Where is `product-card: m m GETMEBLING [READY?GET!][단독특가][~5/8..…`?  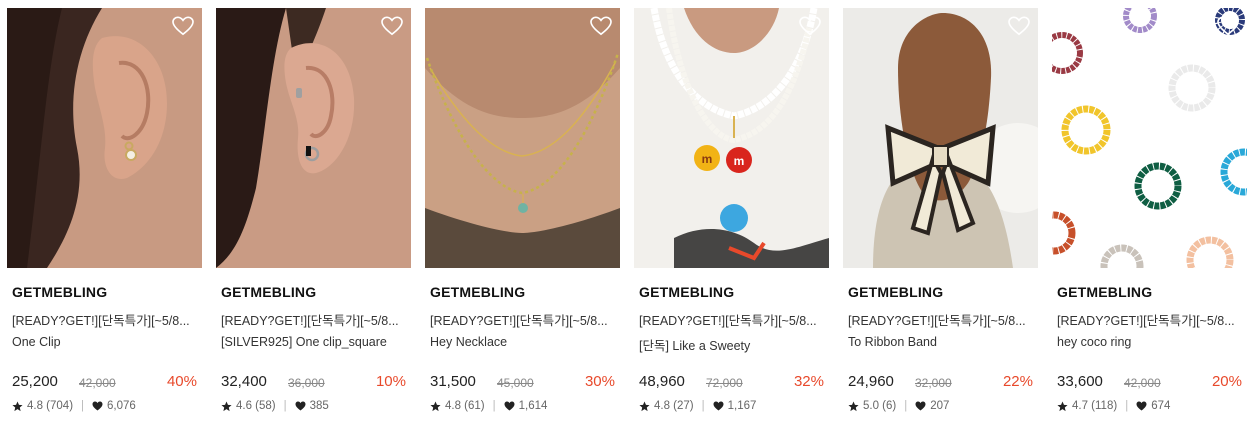 product-card: m m GETMEBLING [READY?GET!][단독특가][~5/8..… is located at coordinates (731, 218).